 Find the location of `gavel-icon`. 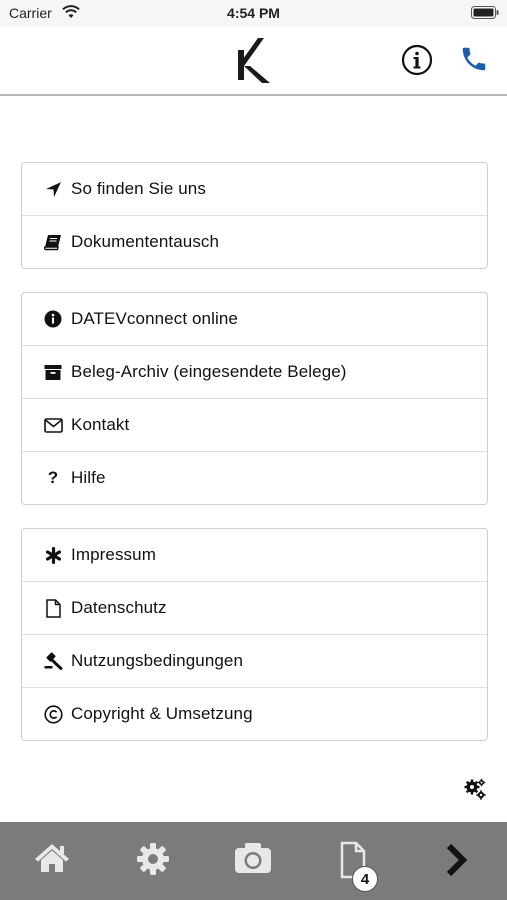

gavel-icon is located at coordinates (53, 661).